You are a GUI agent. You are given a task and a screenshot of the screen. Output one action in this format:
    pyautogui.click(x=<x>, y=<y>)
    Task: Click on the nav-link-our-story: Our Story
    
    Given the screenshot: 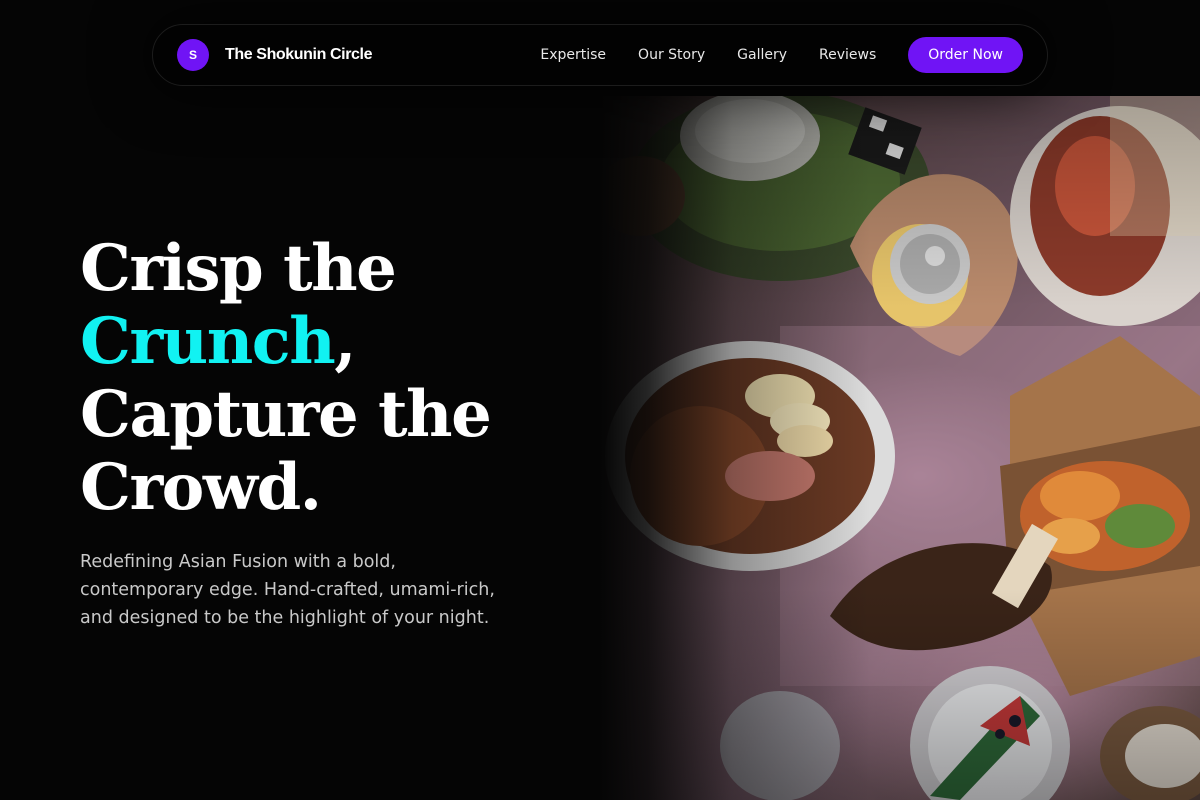 What is the action you would take?
    pyautogui.click(x=671, y=55)
    